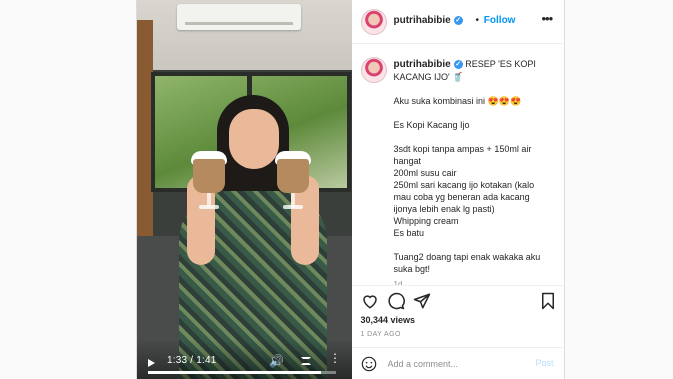 Image resolution: width=673 pixels, height=379 pixels. Describe the element at coordinates (234, 372) in the screenshot. I see `video-progress-fill` at that location.